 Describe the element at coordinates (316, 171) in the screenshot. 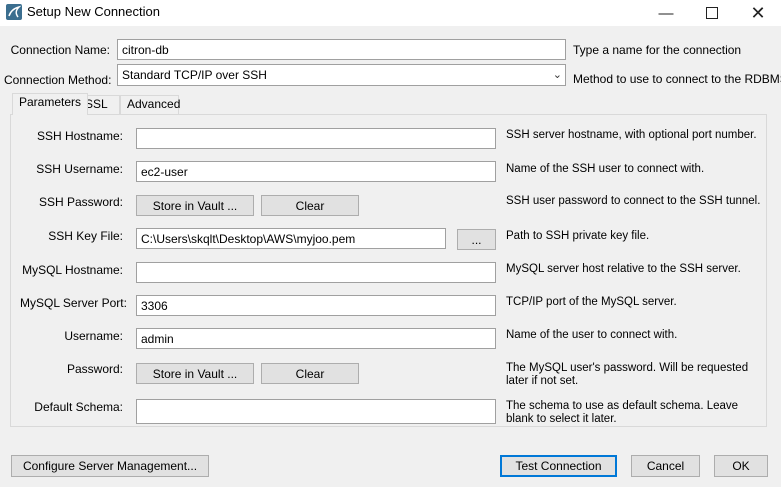

I see `ssh-username-input: ec2-user` at that location.